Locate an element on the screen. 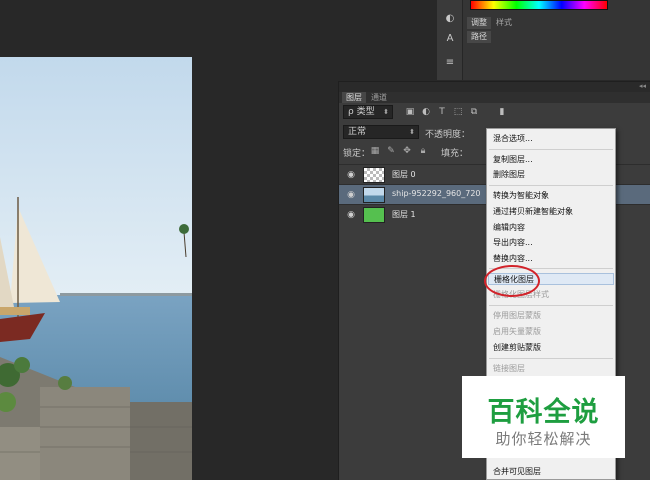 Image resolution: width=650 pixels, height=480 pixels. lock-label: 锁定： is located at coordinates (357, 154).